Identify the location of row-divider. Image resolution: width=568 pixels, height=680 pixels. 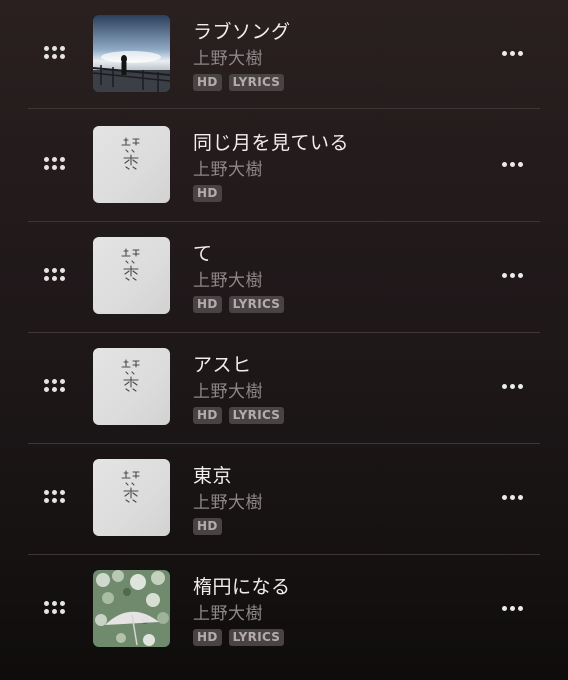
(284, 108).